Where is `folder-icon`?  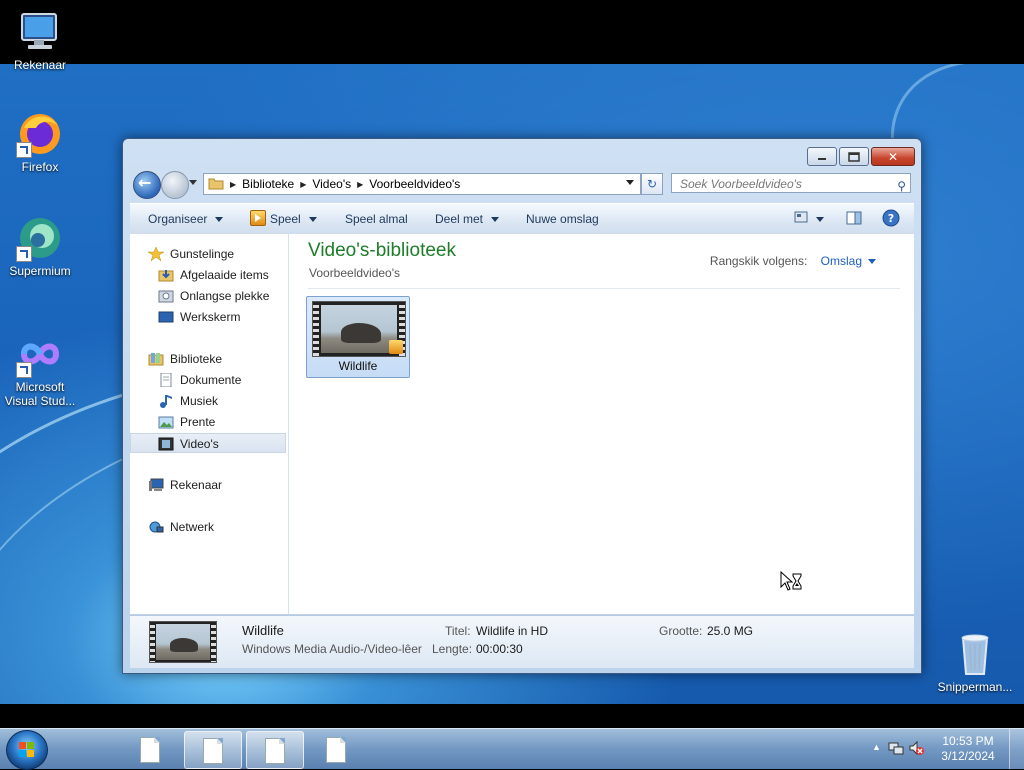 folder-icon is located at coordinates (216, 184).